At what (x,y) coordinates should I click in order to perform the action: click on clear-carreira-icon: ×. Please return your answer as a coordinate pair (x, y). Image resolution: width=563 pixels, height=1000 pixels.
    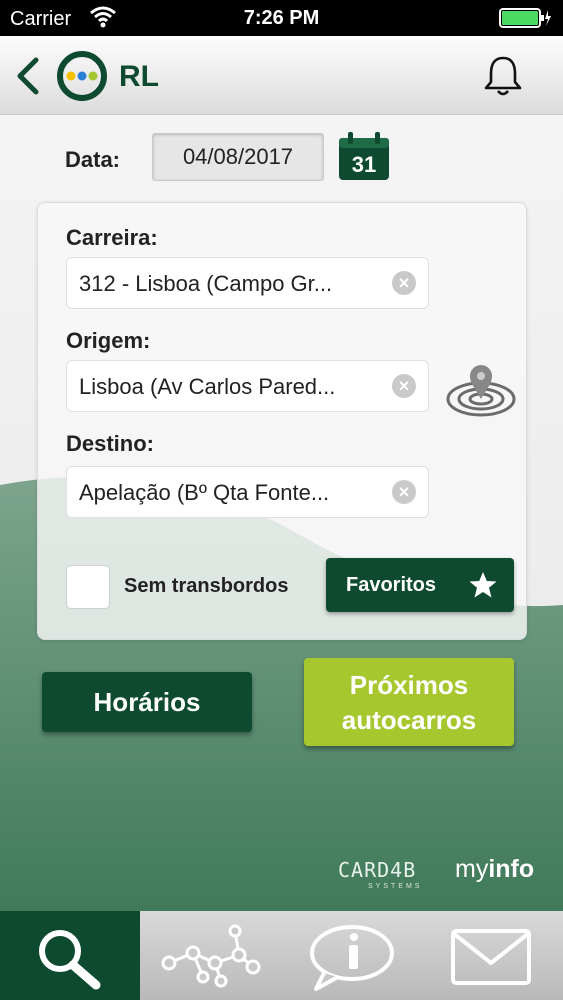
    Looking at the image, I should click on (404, 283).